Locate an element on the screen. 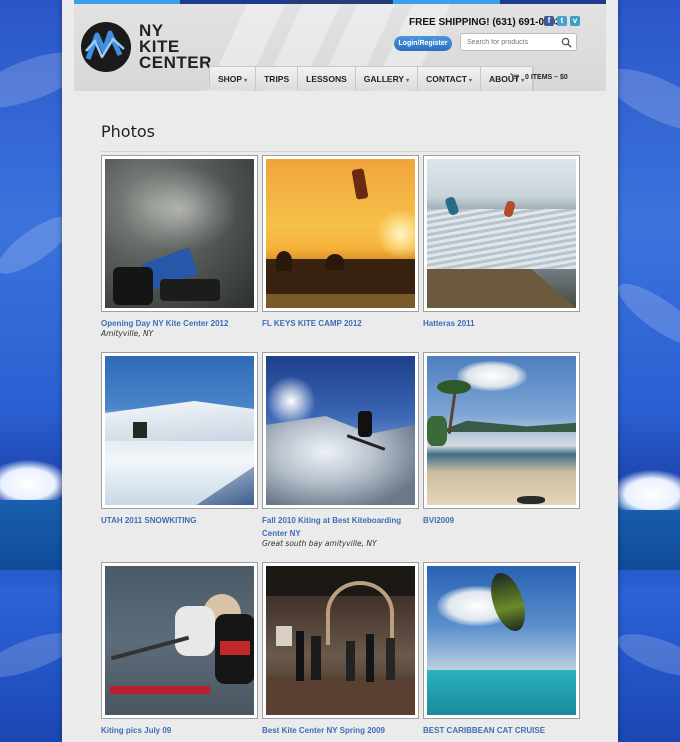 This screenshot has height=742, width=680. search-input is located at coordinates (513, 42).